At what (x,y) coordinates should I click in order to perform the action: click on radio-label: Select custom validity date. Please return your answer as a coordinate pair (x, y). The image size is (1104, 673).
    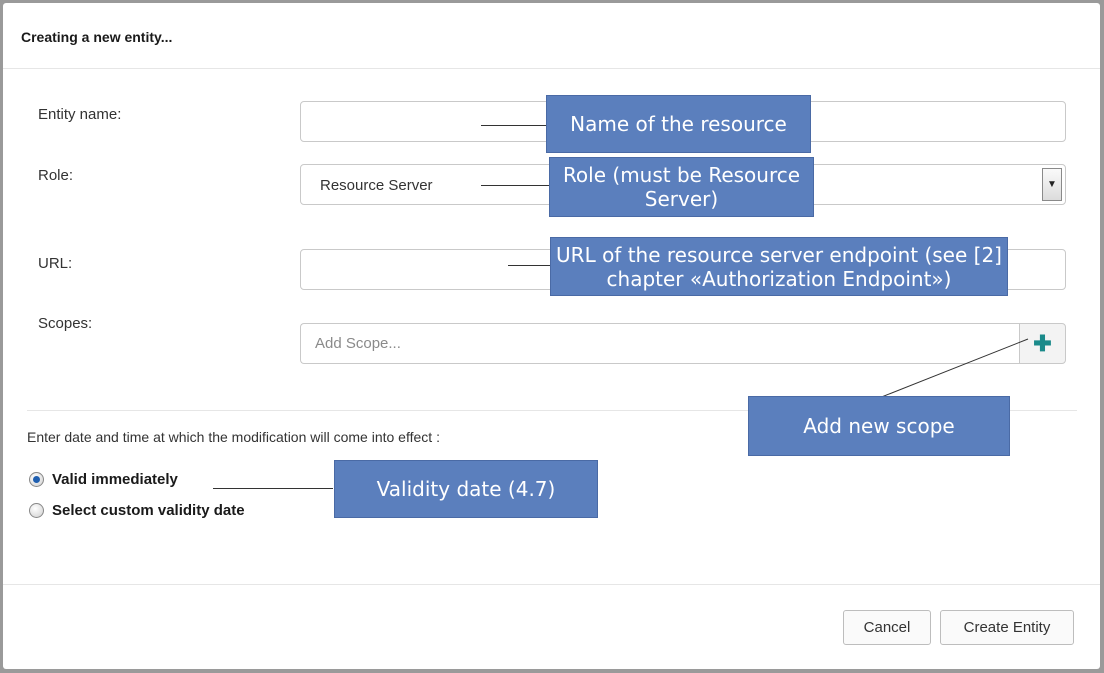
    Looking at the image, I should click on (148, 510).